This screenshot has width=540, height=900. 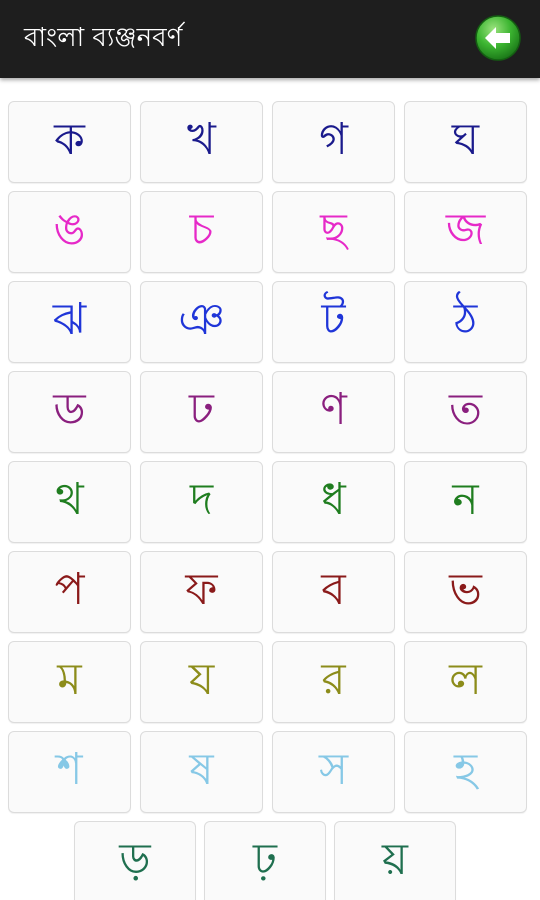 I want to click on letter-label: ছ, so click(x=333, y=229).